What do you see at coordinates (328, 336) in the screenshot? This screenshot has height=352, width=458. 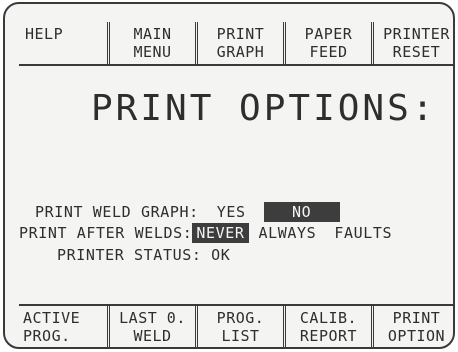 I see `calib-report-softkey-label-2: REPORT` at bounding box center [328, 336].